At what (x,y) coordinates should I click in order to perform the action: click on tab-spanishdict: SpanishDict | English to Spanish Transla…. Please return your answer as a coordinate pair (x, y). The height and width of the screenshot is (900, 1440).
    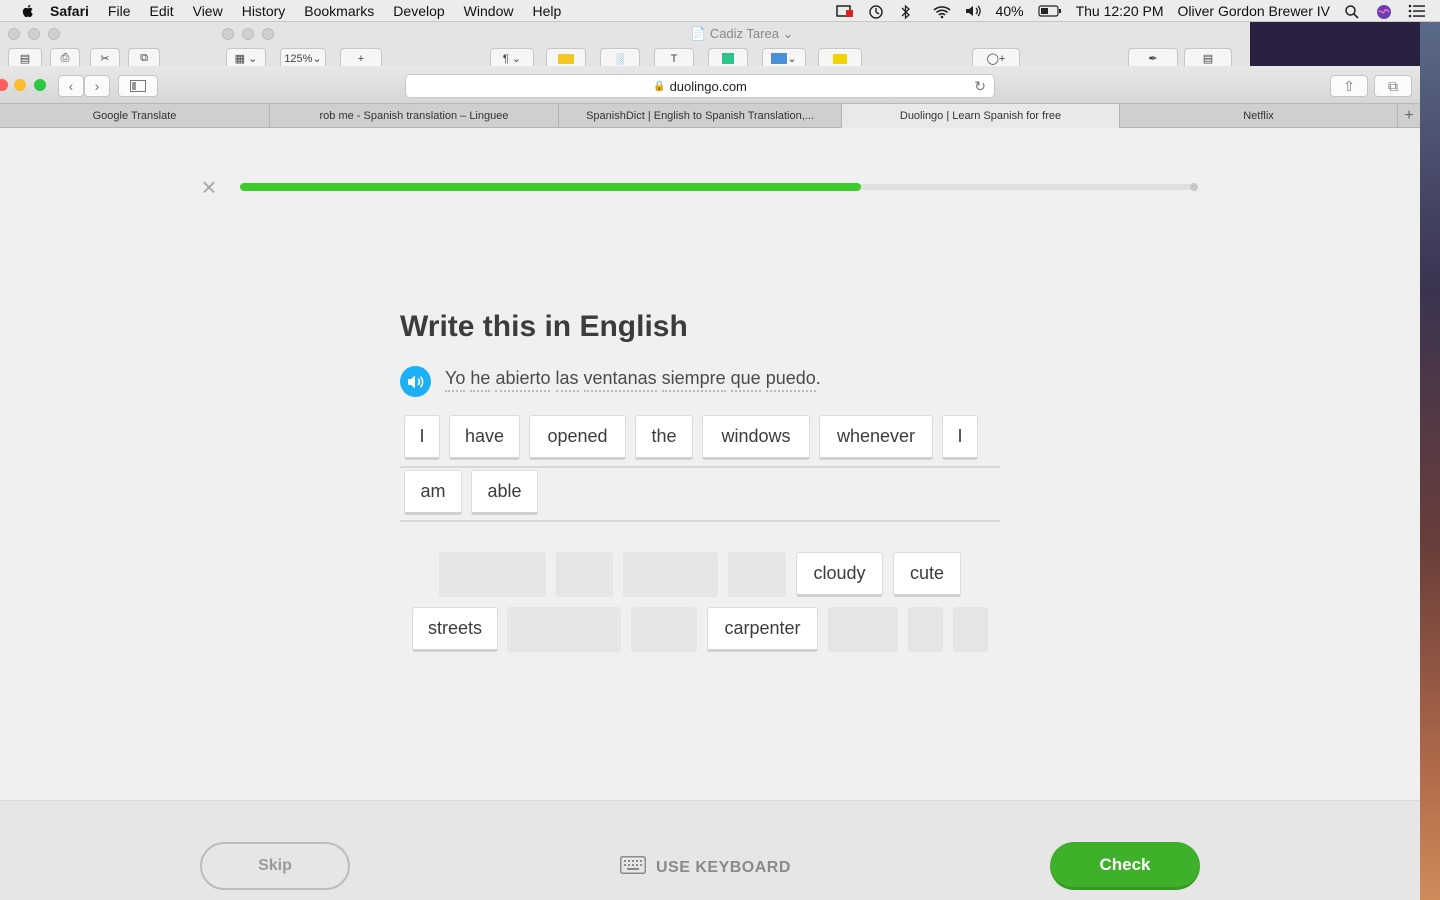
    Looking at the image, I should click on (700, 116).